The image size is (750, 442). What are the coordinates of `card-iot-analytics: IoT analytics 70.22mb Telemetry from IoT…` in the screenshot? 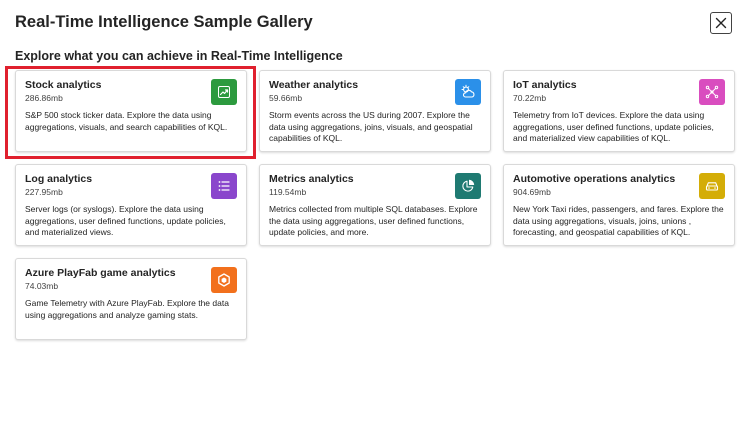 It's located at (619, 111).